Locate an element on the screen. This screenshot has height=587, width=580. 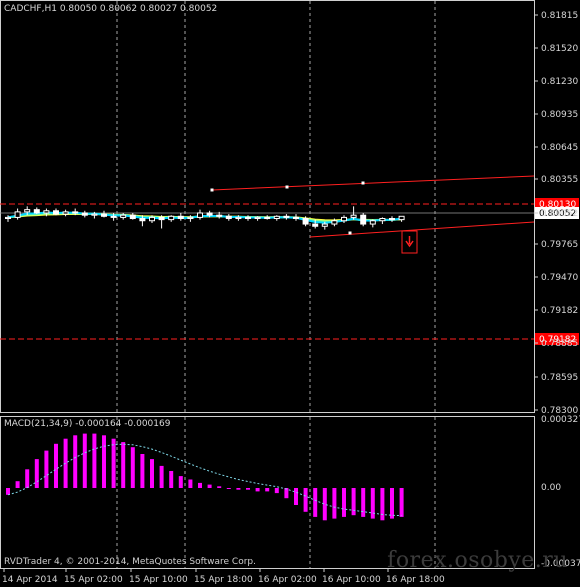
price-label: 0.78595 is located at coordinates (559, 378).